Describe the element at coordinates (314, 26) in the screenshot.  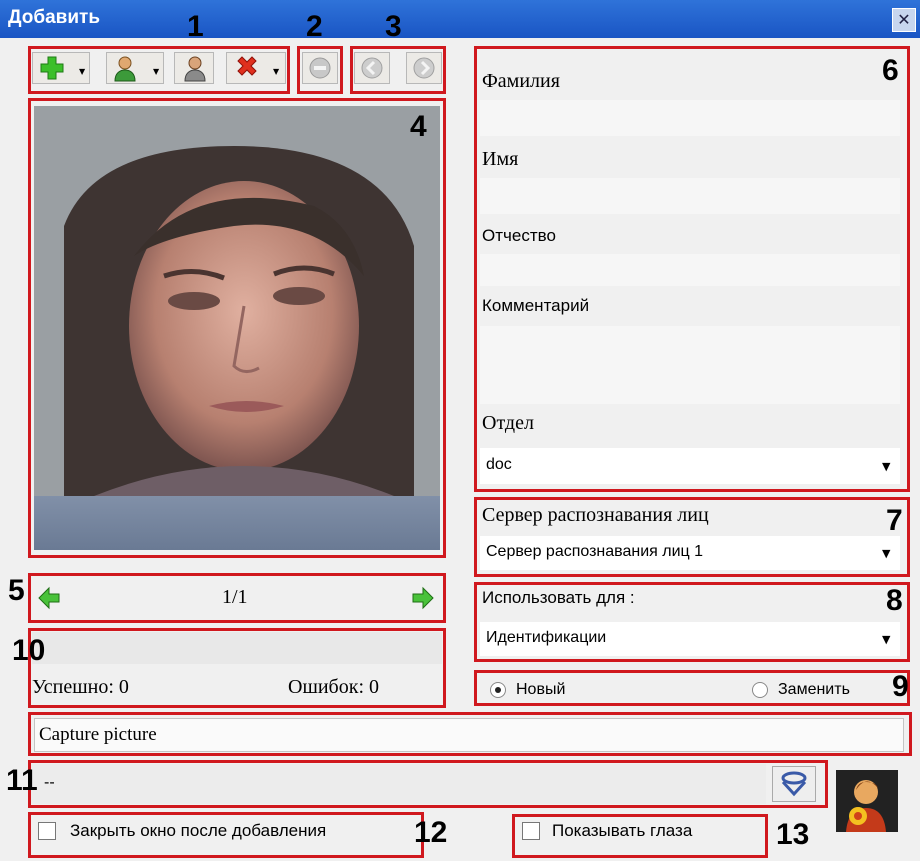
I see `callout-number-2: 2` at that location.